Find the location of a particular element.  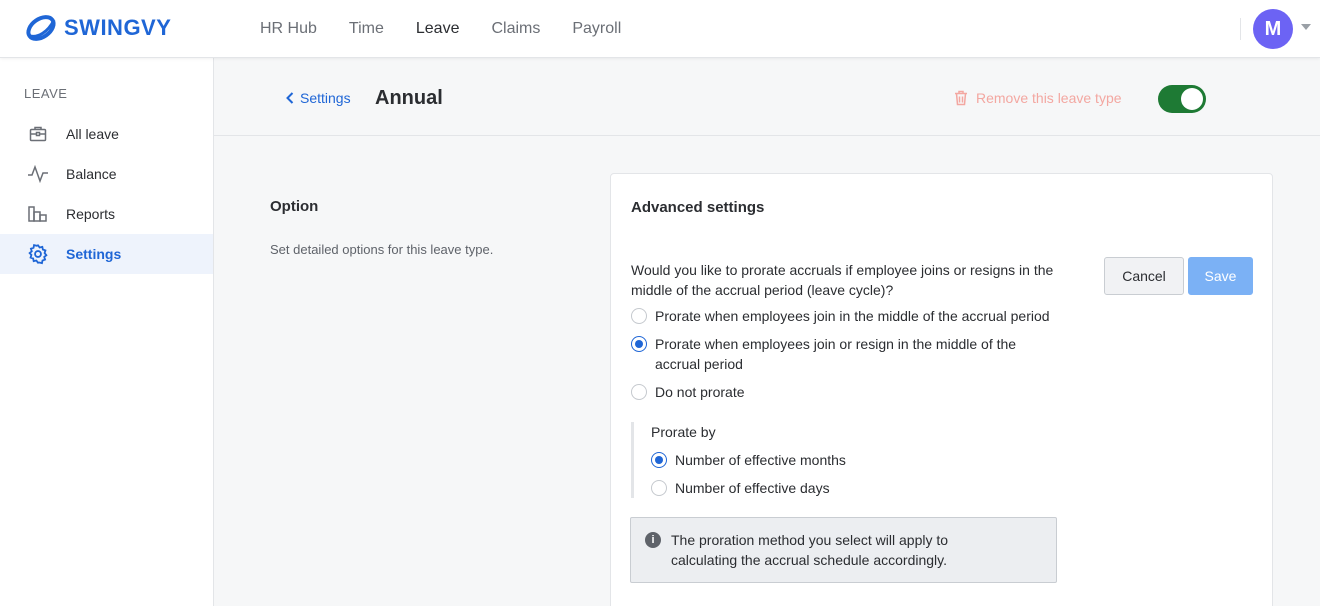

remove-leave-type-button: Remove this leave type is located at coordinates (1038, 98).